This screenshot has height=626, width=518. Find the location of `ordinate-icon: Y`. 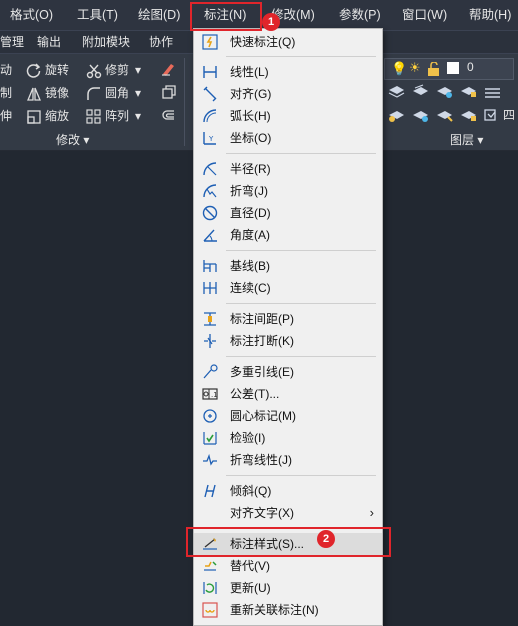

ordinate-icon: Y is located at coordinates (209, 138).